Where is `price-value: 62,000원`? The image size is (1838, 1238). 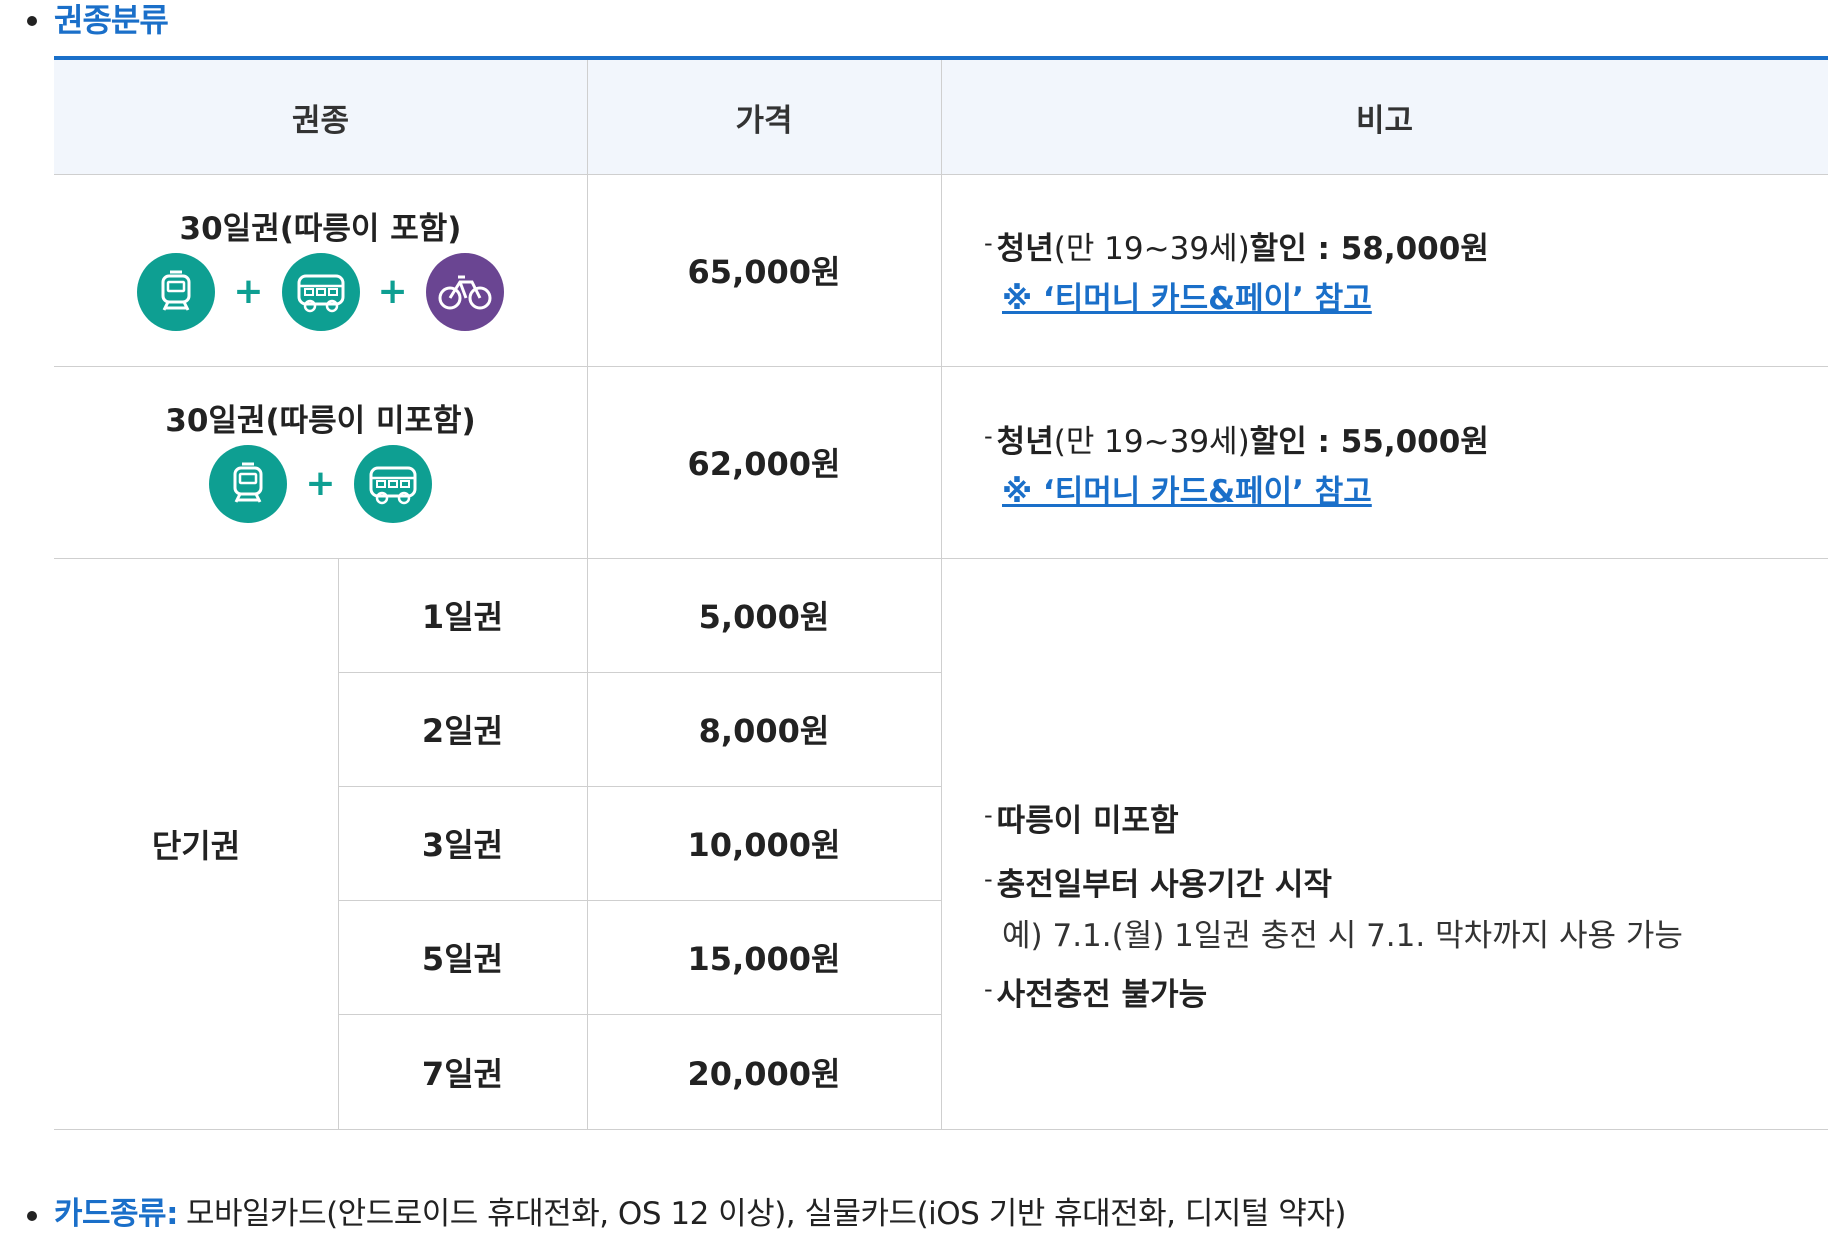 price-value: 62,000원 is located at coordinates (764, 464).